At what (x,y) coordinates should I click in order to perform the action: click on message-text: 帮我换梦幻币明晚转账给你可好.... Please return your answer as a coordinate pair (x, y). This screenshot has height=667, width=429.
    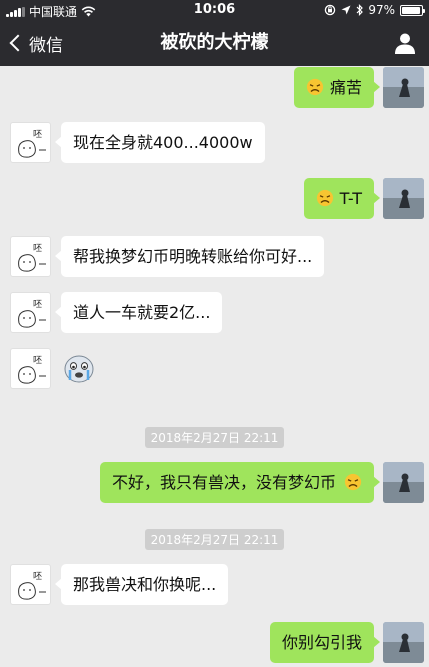
    Looking at the image, I should click on (193, 256).